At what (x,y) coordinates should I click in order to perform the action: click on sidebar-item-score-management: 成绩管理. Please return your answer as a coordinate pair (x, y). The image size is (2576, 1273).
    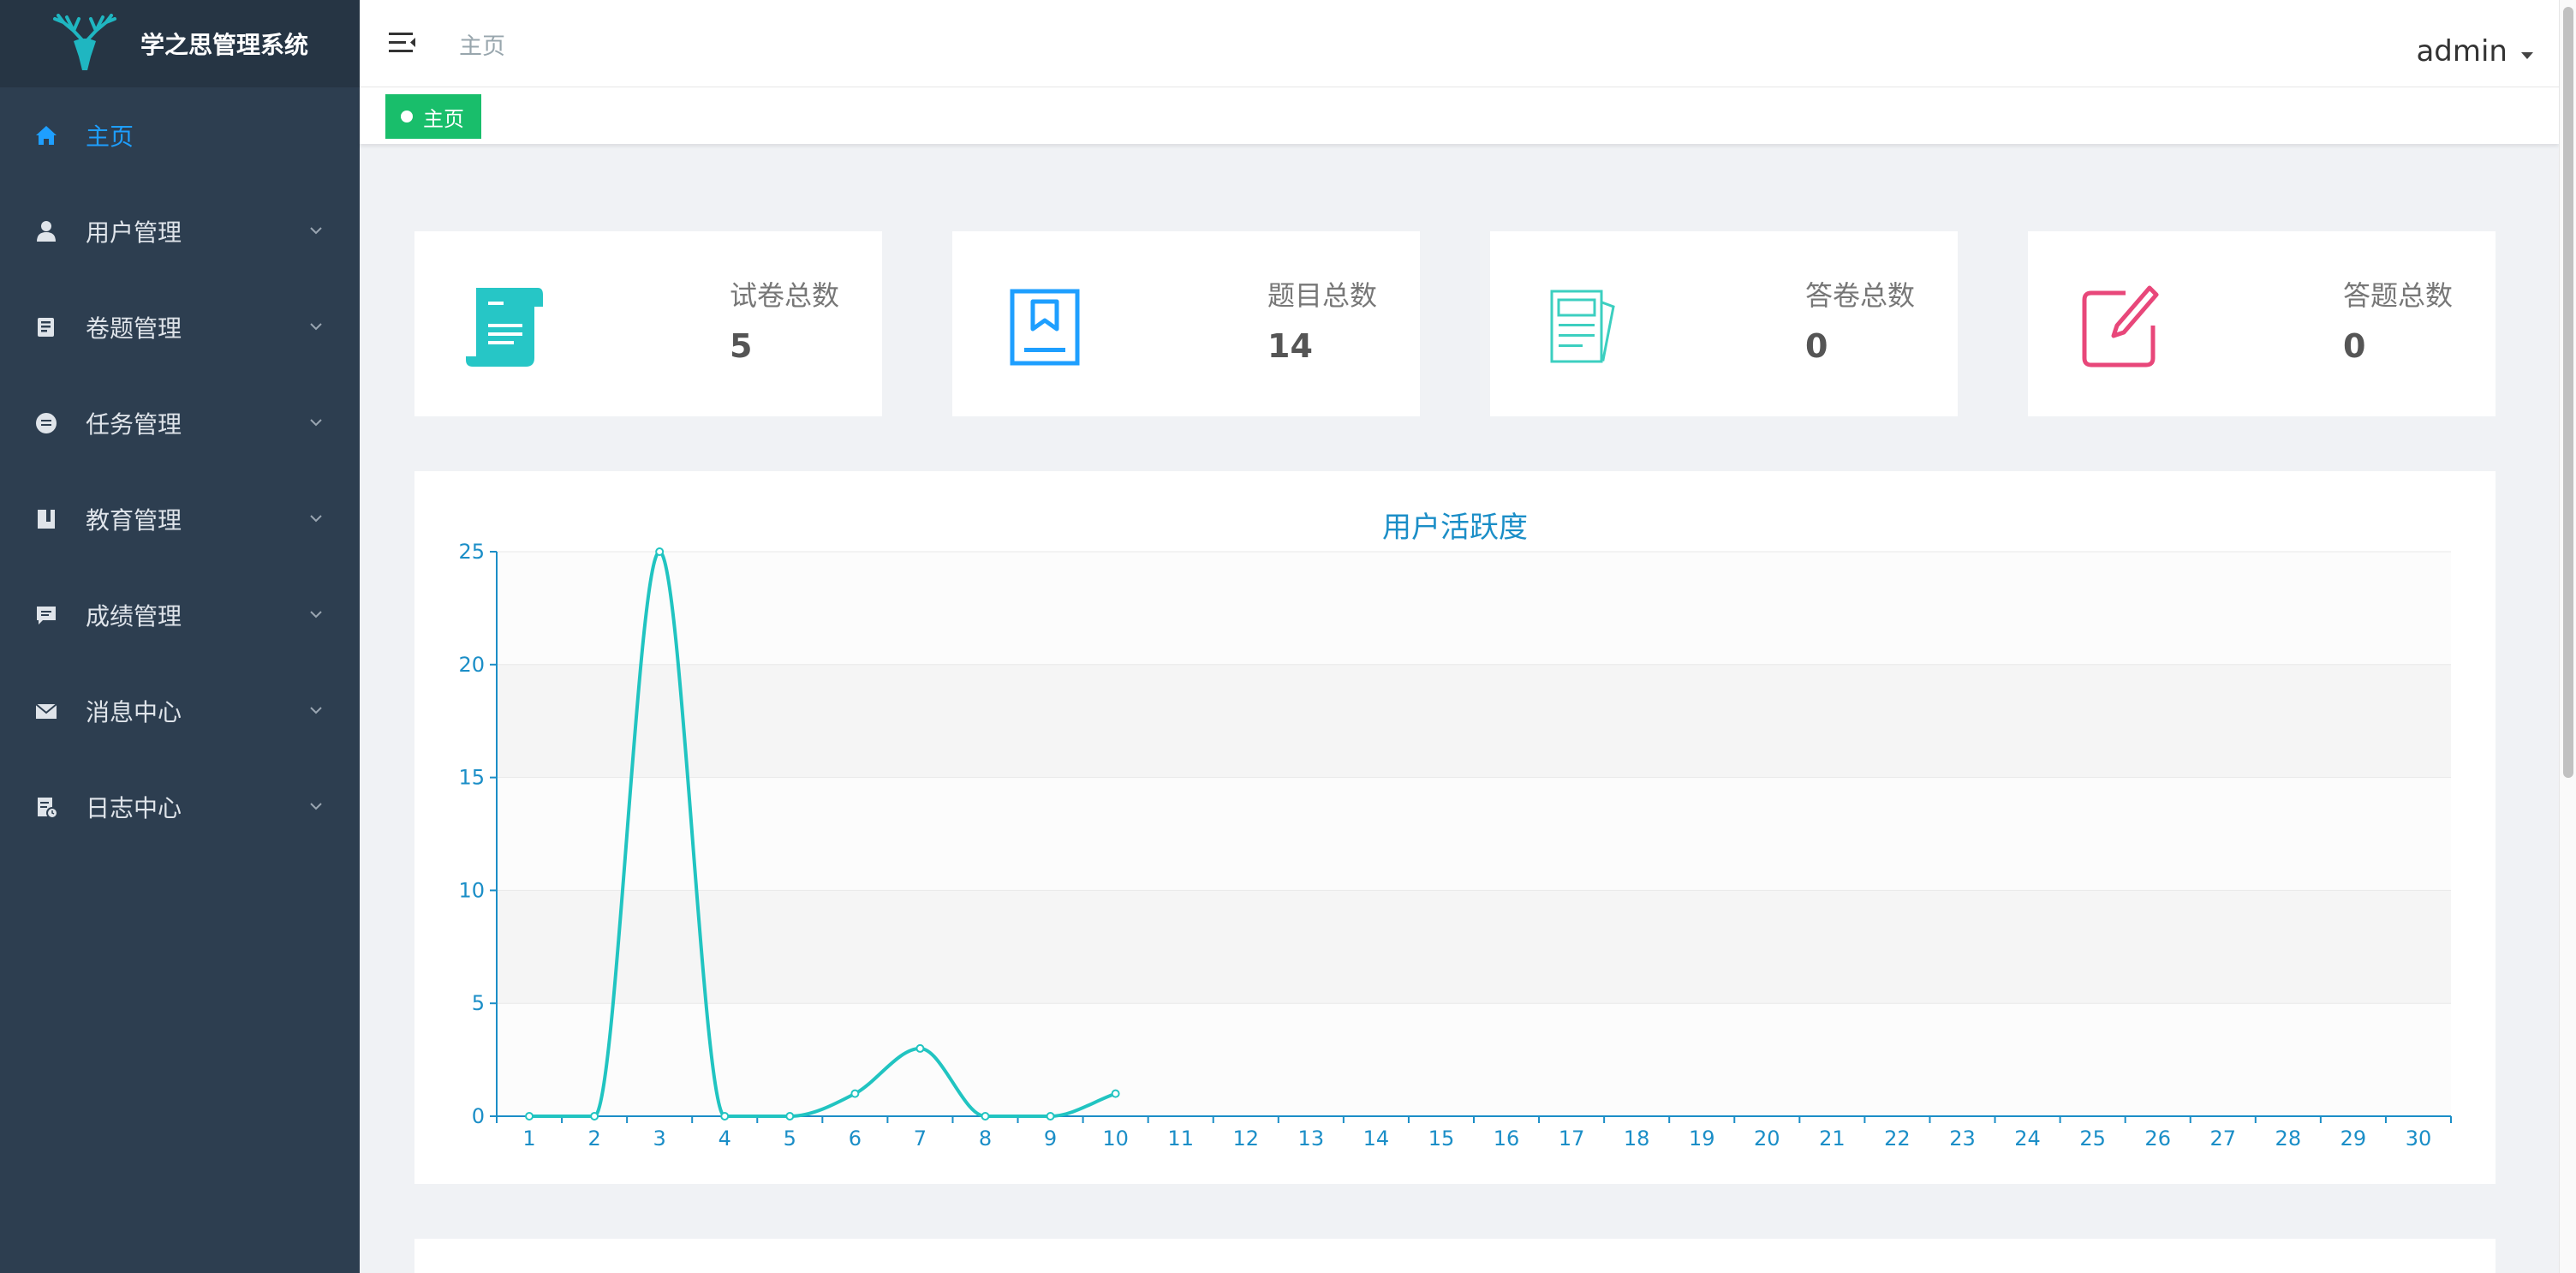
    Looking at the image, I should click on (180, 615).